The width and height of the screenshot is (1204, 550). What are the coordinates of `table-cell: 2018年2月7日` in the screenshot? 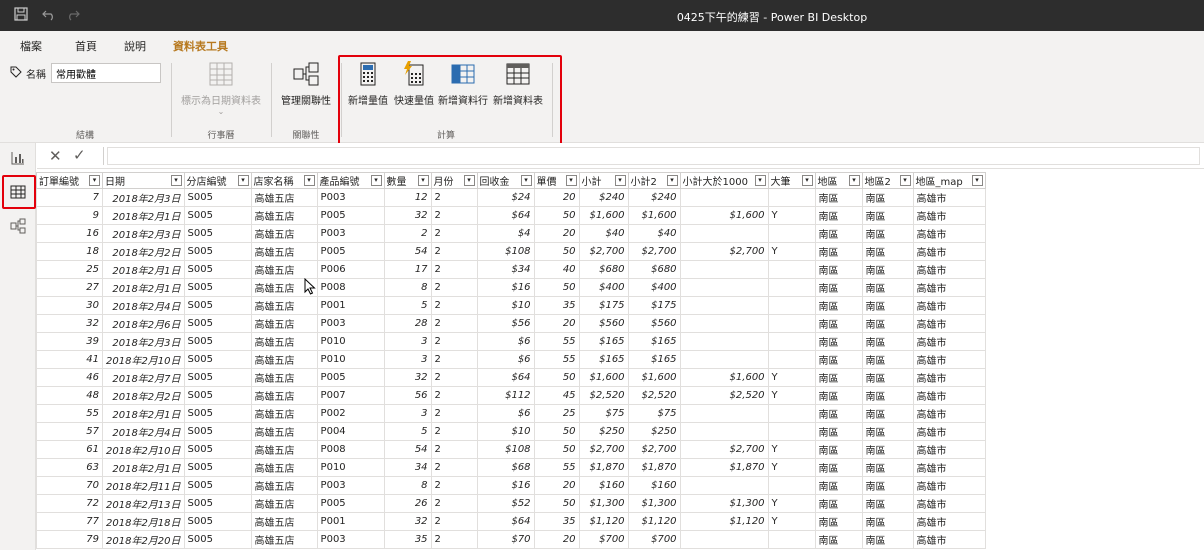 It's located at (143, 377).